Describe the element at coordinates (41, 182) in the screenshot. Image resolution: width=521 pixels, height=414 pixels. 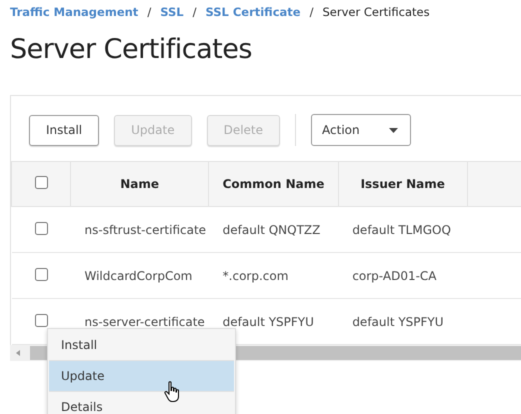
I see `select-all-checkbox` at that location.